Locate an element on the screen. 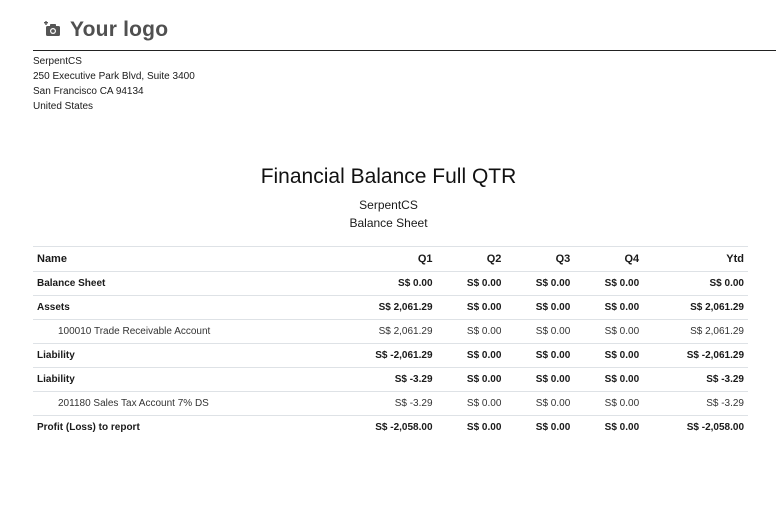 The height and width of the screenshot is (521, 777). company-logo: Your logo is located at coordinates (106, 30).